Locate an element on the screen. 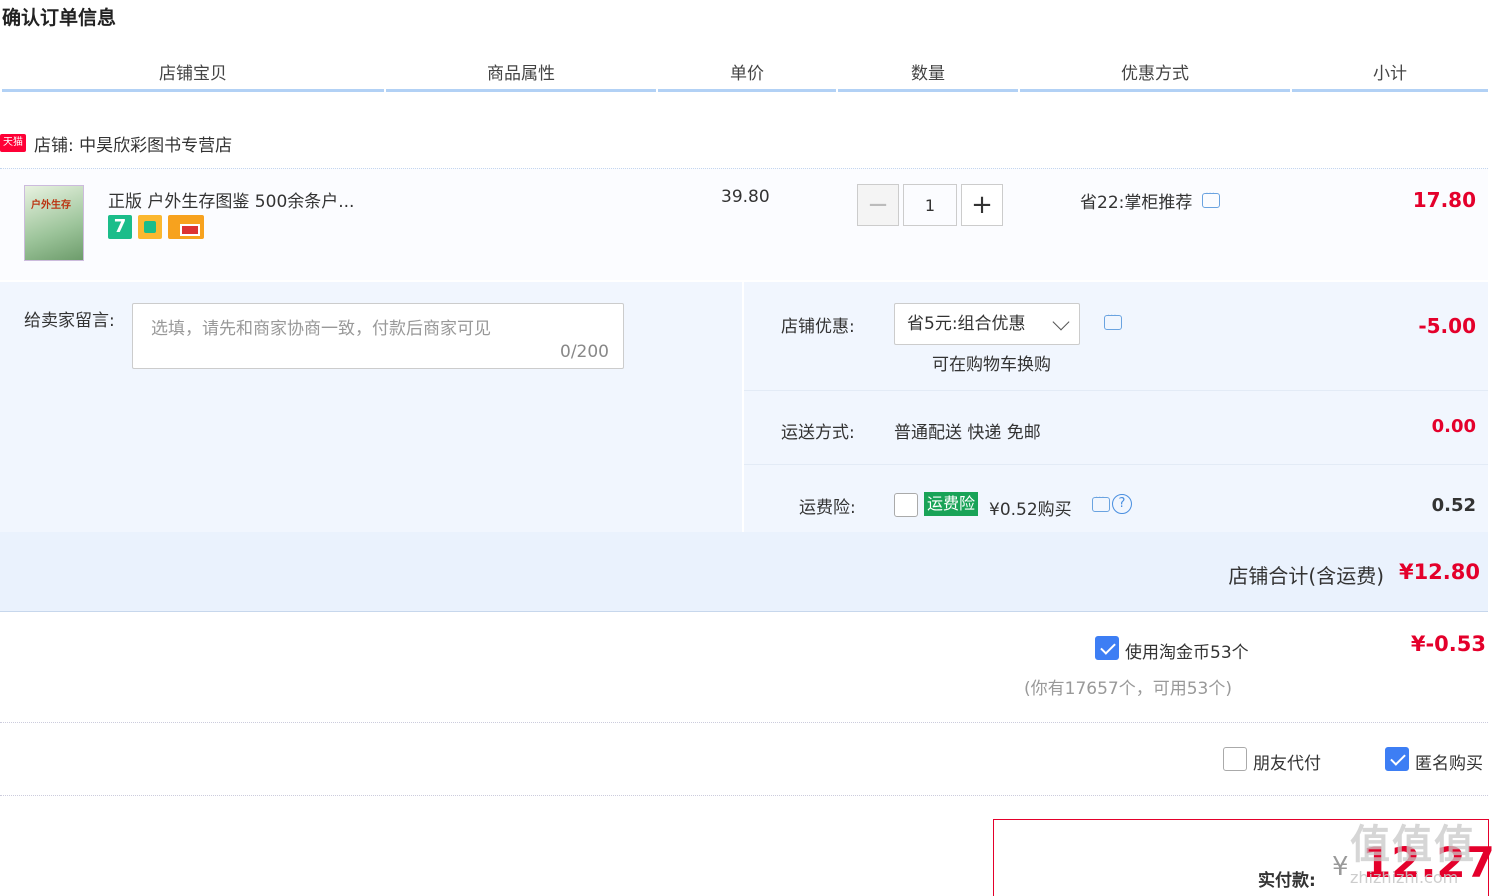 Image resolution: width=1494 pixels, height=896 pixels. insurance-desc: ¥0.52购买 is located at coordinates (1030, 510).